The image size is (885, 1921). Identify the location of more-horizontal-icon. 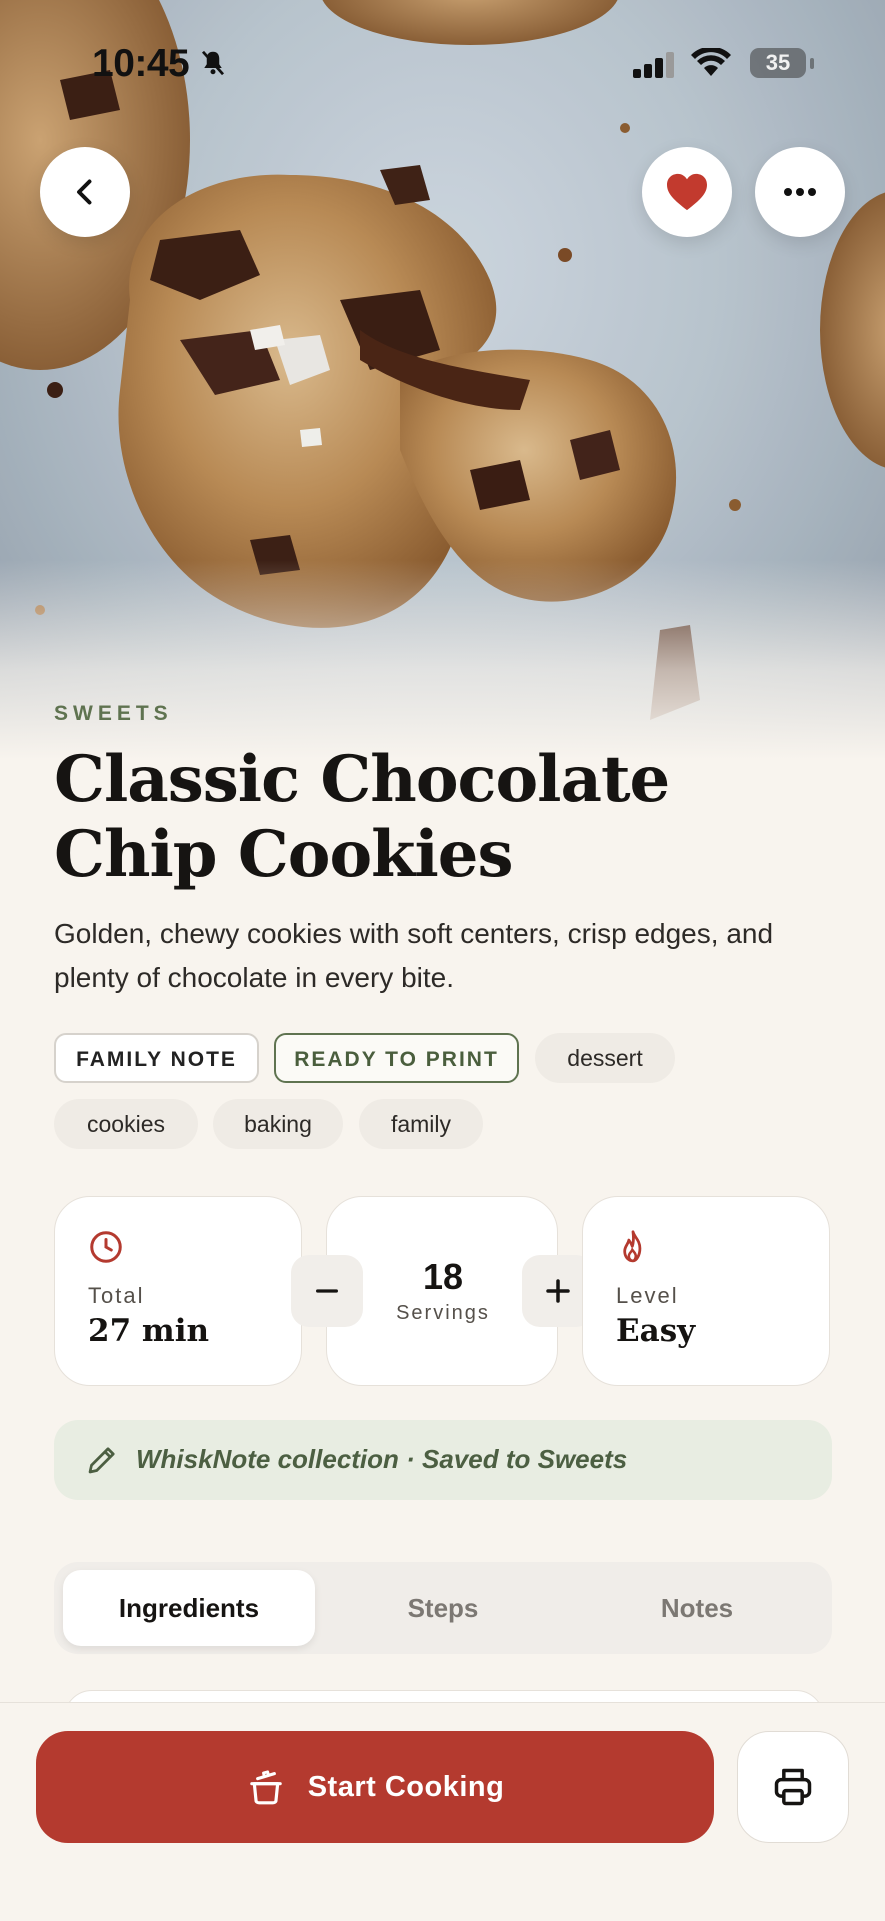
(800, 192).